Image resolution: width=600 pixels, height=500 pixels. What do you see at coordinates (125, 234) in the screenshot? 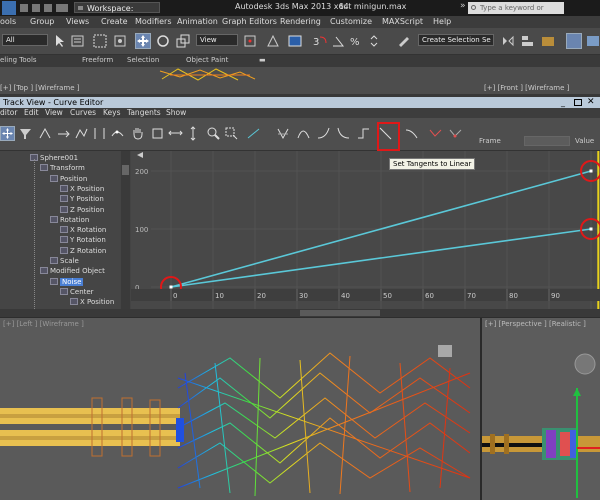
I see `tree-scrollbar` at bounding box center [125, 234].